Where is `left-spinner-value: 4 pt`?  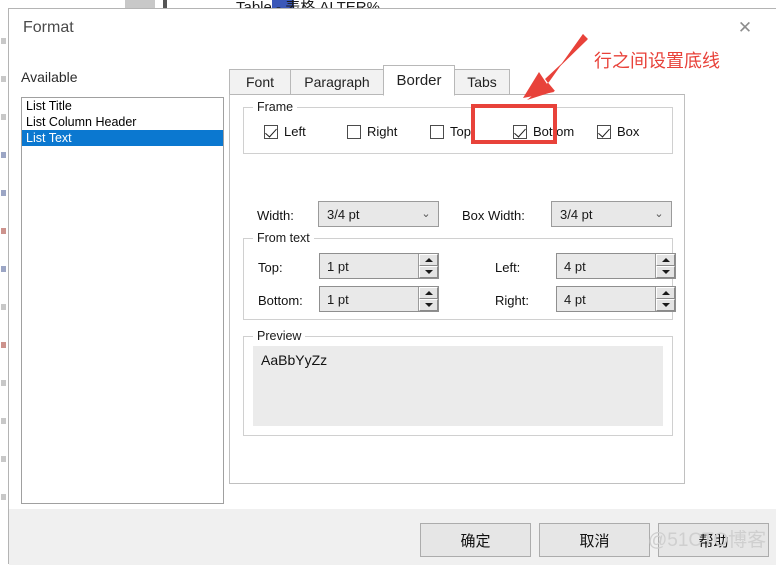
left-spinner-value: 4 pt is located at coordinates (575, 266).